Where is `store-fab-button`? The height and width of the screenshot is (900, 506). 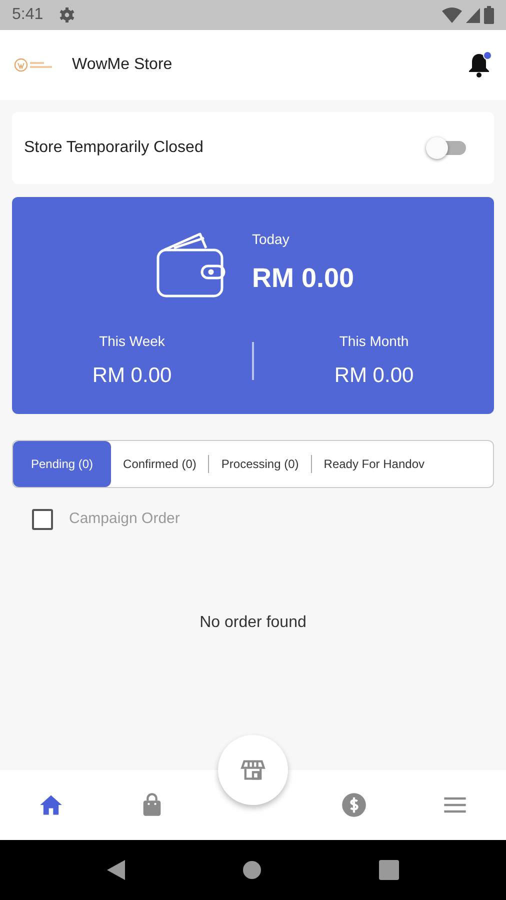
store-fab-button is located at coordinates (253, 770).